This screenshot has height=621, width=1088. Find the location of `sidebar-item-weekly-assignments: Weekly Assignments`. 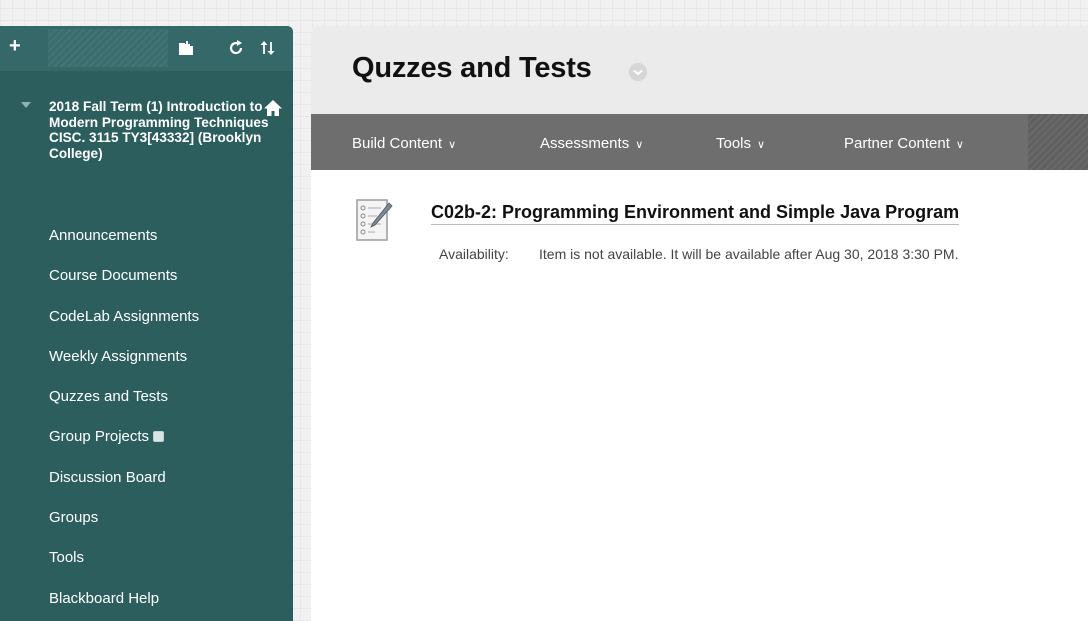

sidebar-item-weekly-assignments: Weekly Assignments is located at coordinates (146, 357).